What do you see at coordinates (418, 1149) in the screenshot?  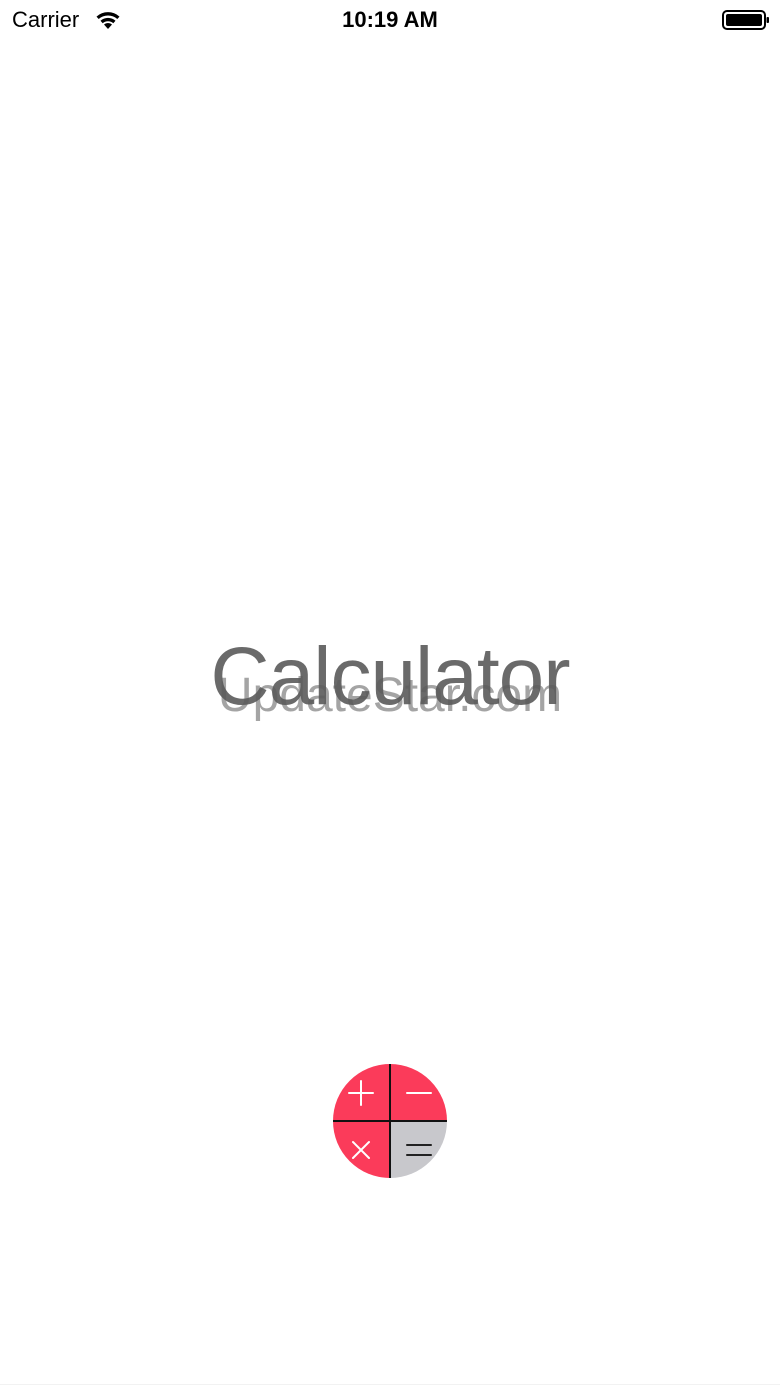 I see `logo-quadrant-equals` at bounding box center [418, 1149].